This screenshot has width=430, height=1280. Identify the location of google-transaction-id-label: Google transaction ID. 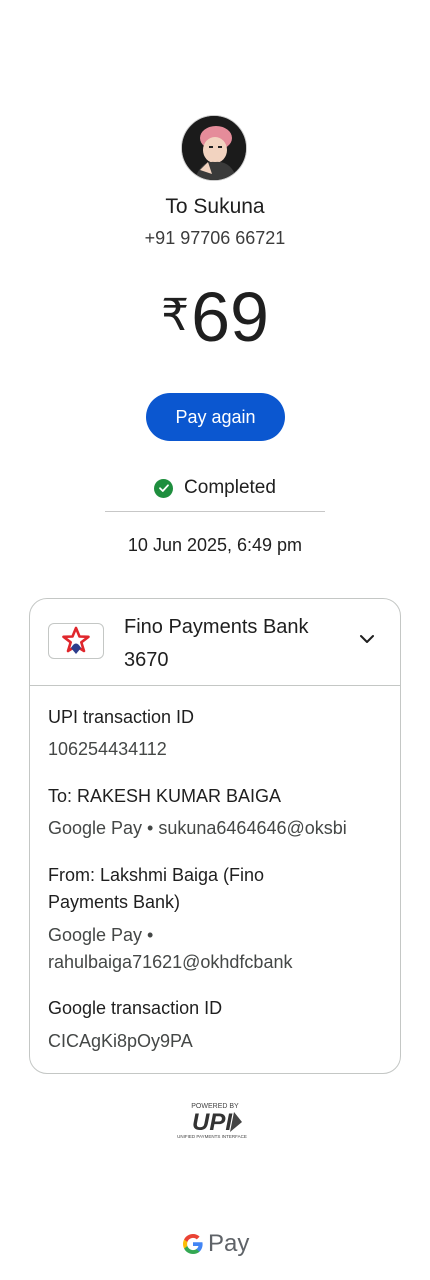
(135, 1008).